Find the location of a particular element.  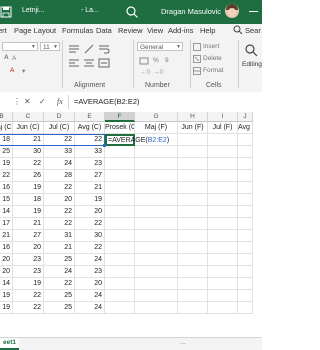

column-header-g: G is located at coordinates (156, 117).